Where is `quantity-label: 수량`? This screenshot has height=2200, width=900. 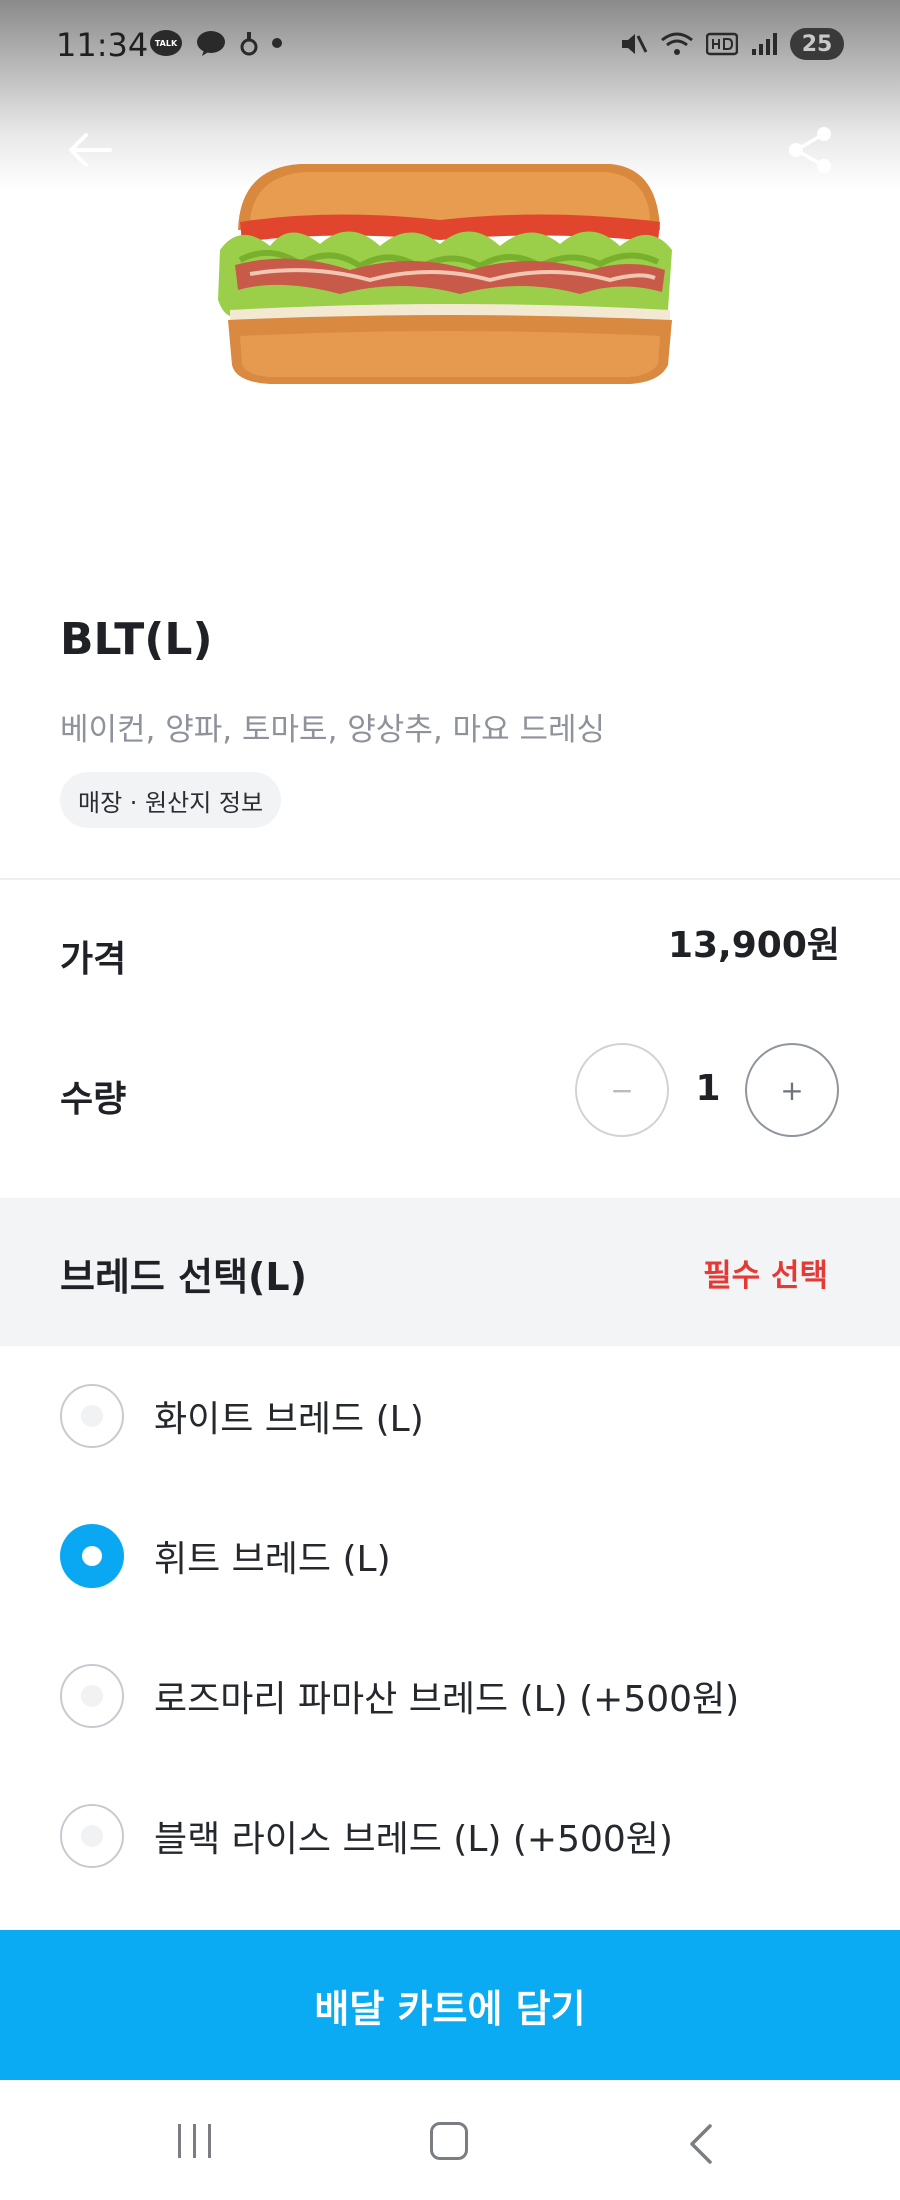 quantity-label: 수량 is located at coordinates (93, 1099).